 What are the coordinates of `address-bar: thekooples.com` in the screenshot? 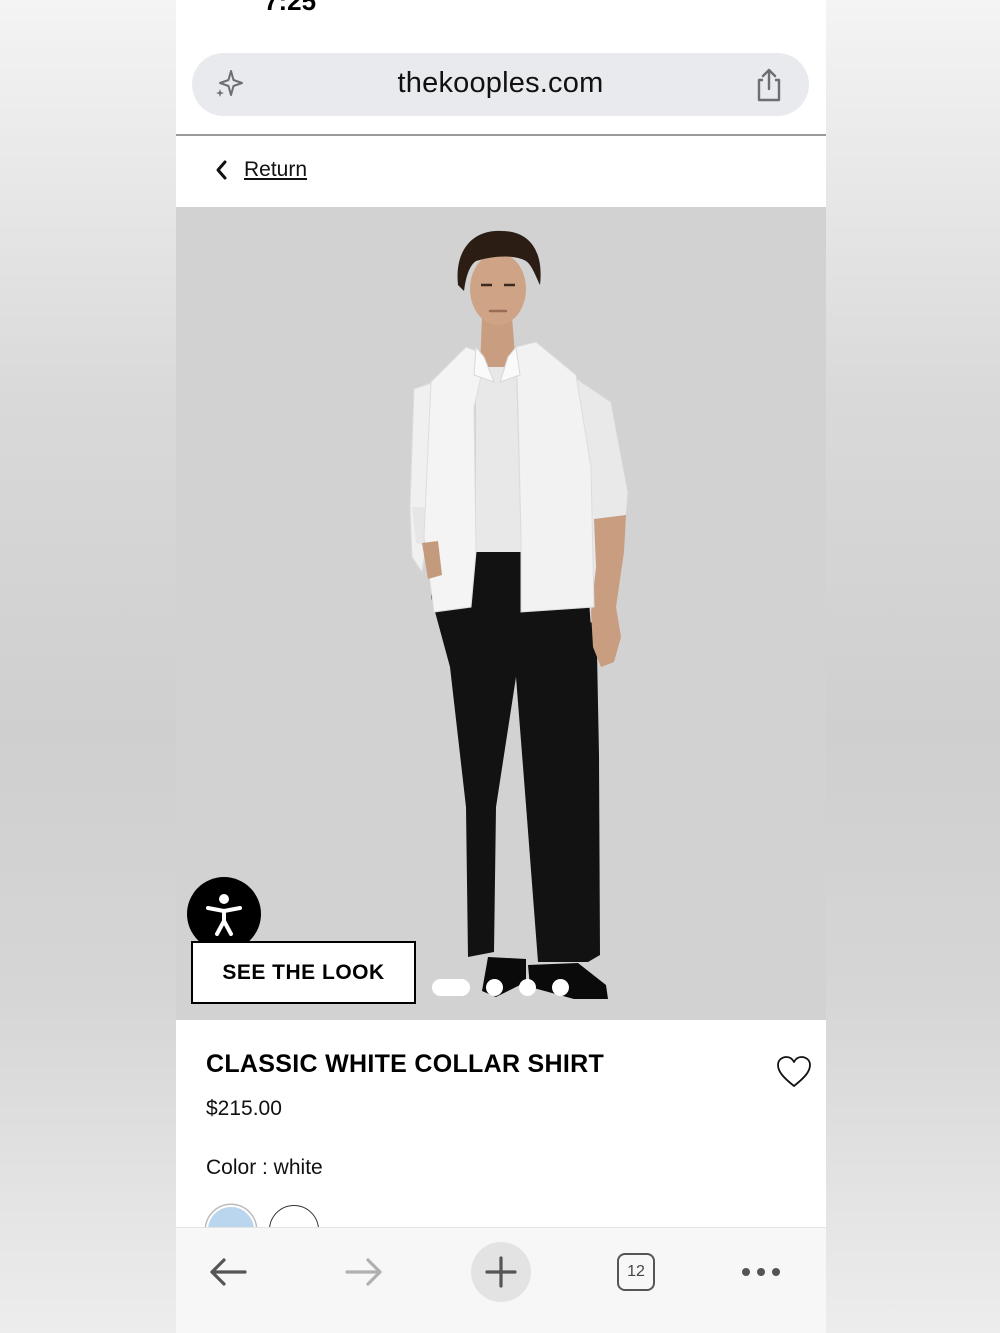 It's located at (500, 84).